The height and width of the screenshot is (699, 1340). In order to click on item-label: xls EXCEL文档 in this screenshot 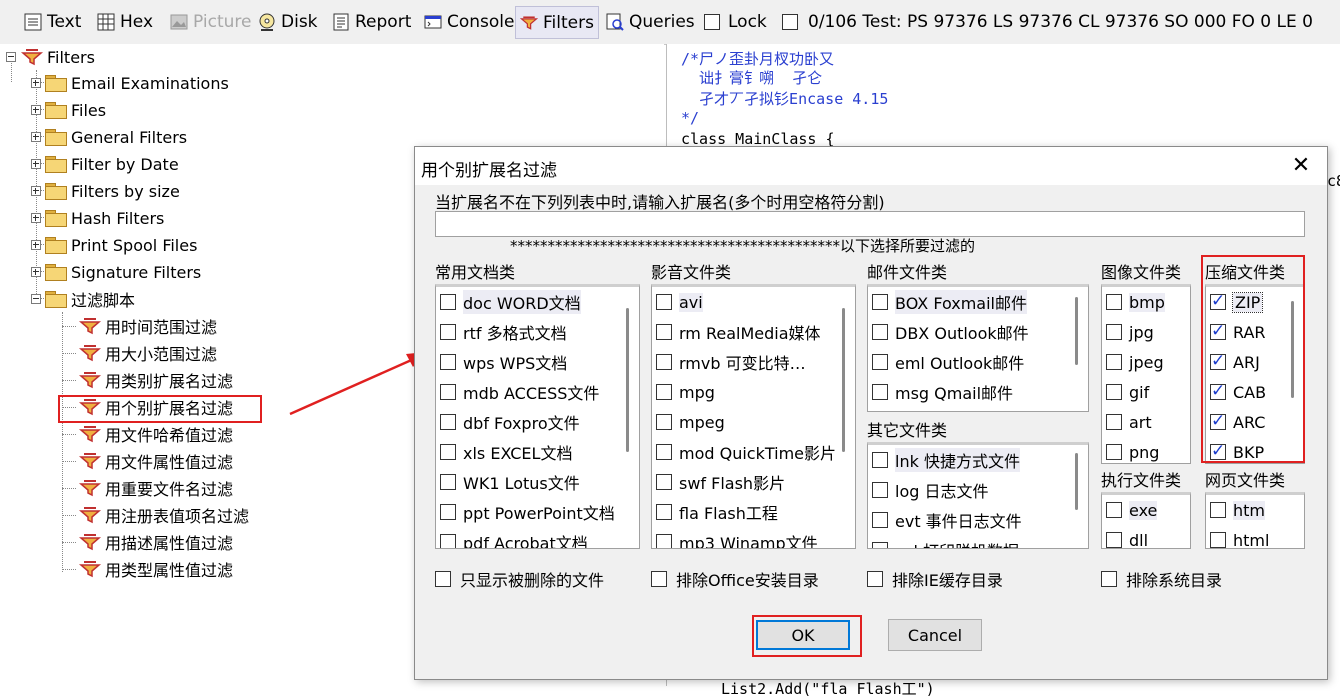, I will do `click(518, 453)`.